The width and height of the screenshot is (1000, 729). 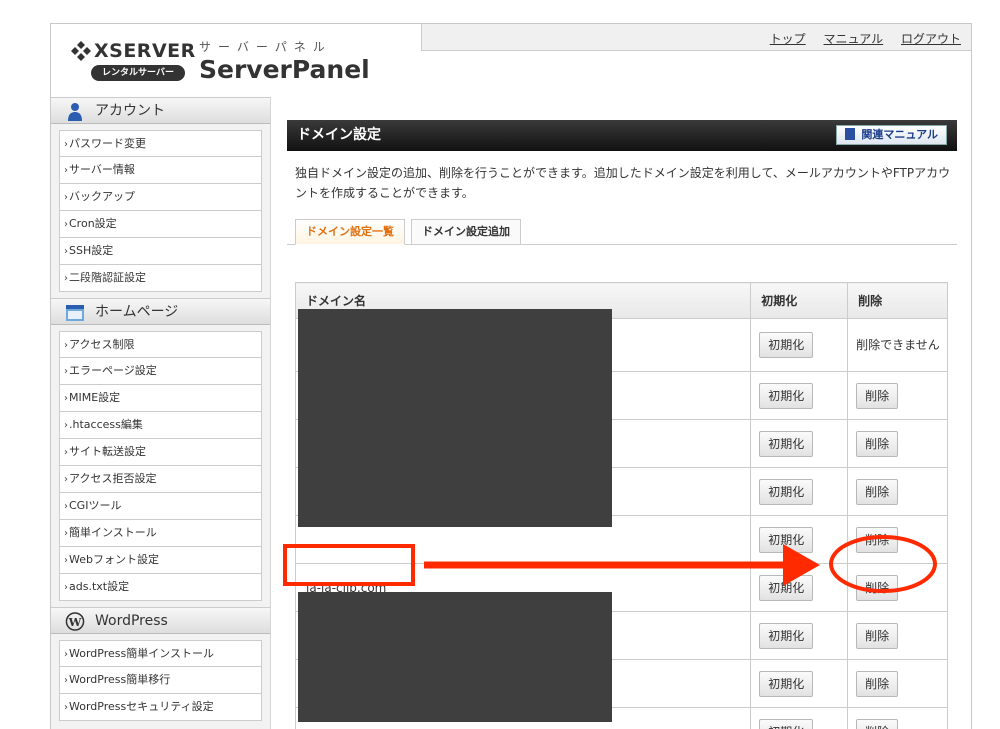 What do you see at coordinates (610, 564) in the screenshot?
I see `annotation-overlay` at bounding box center [610, 564].